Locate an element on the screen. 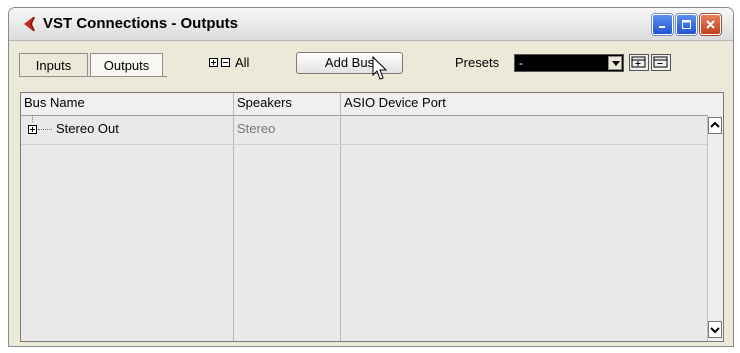  table-row: Stereo Out Stereo is located at coordinates (366, 130).